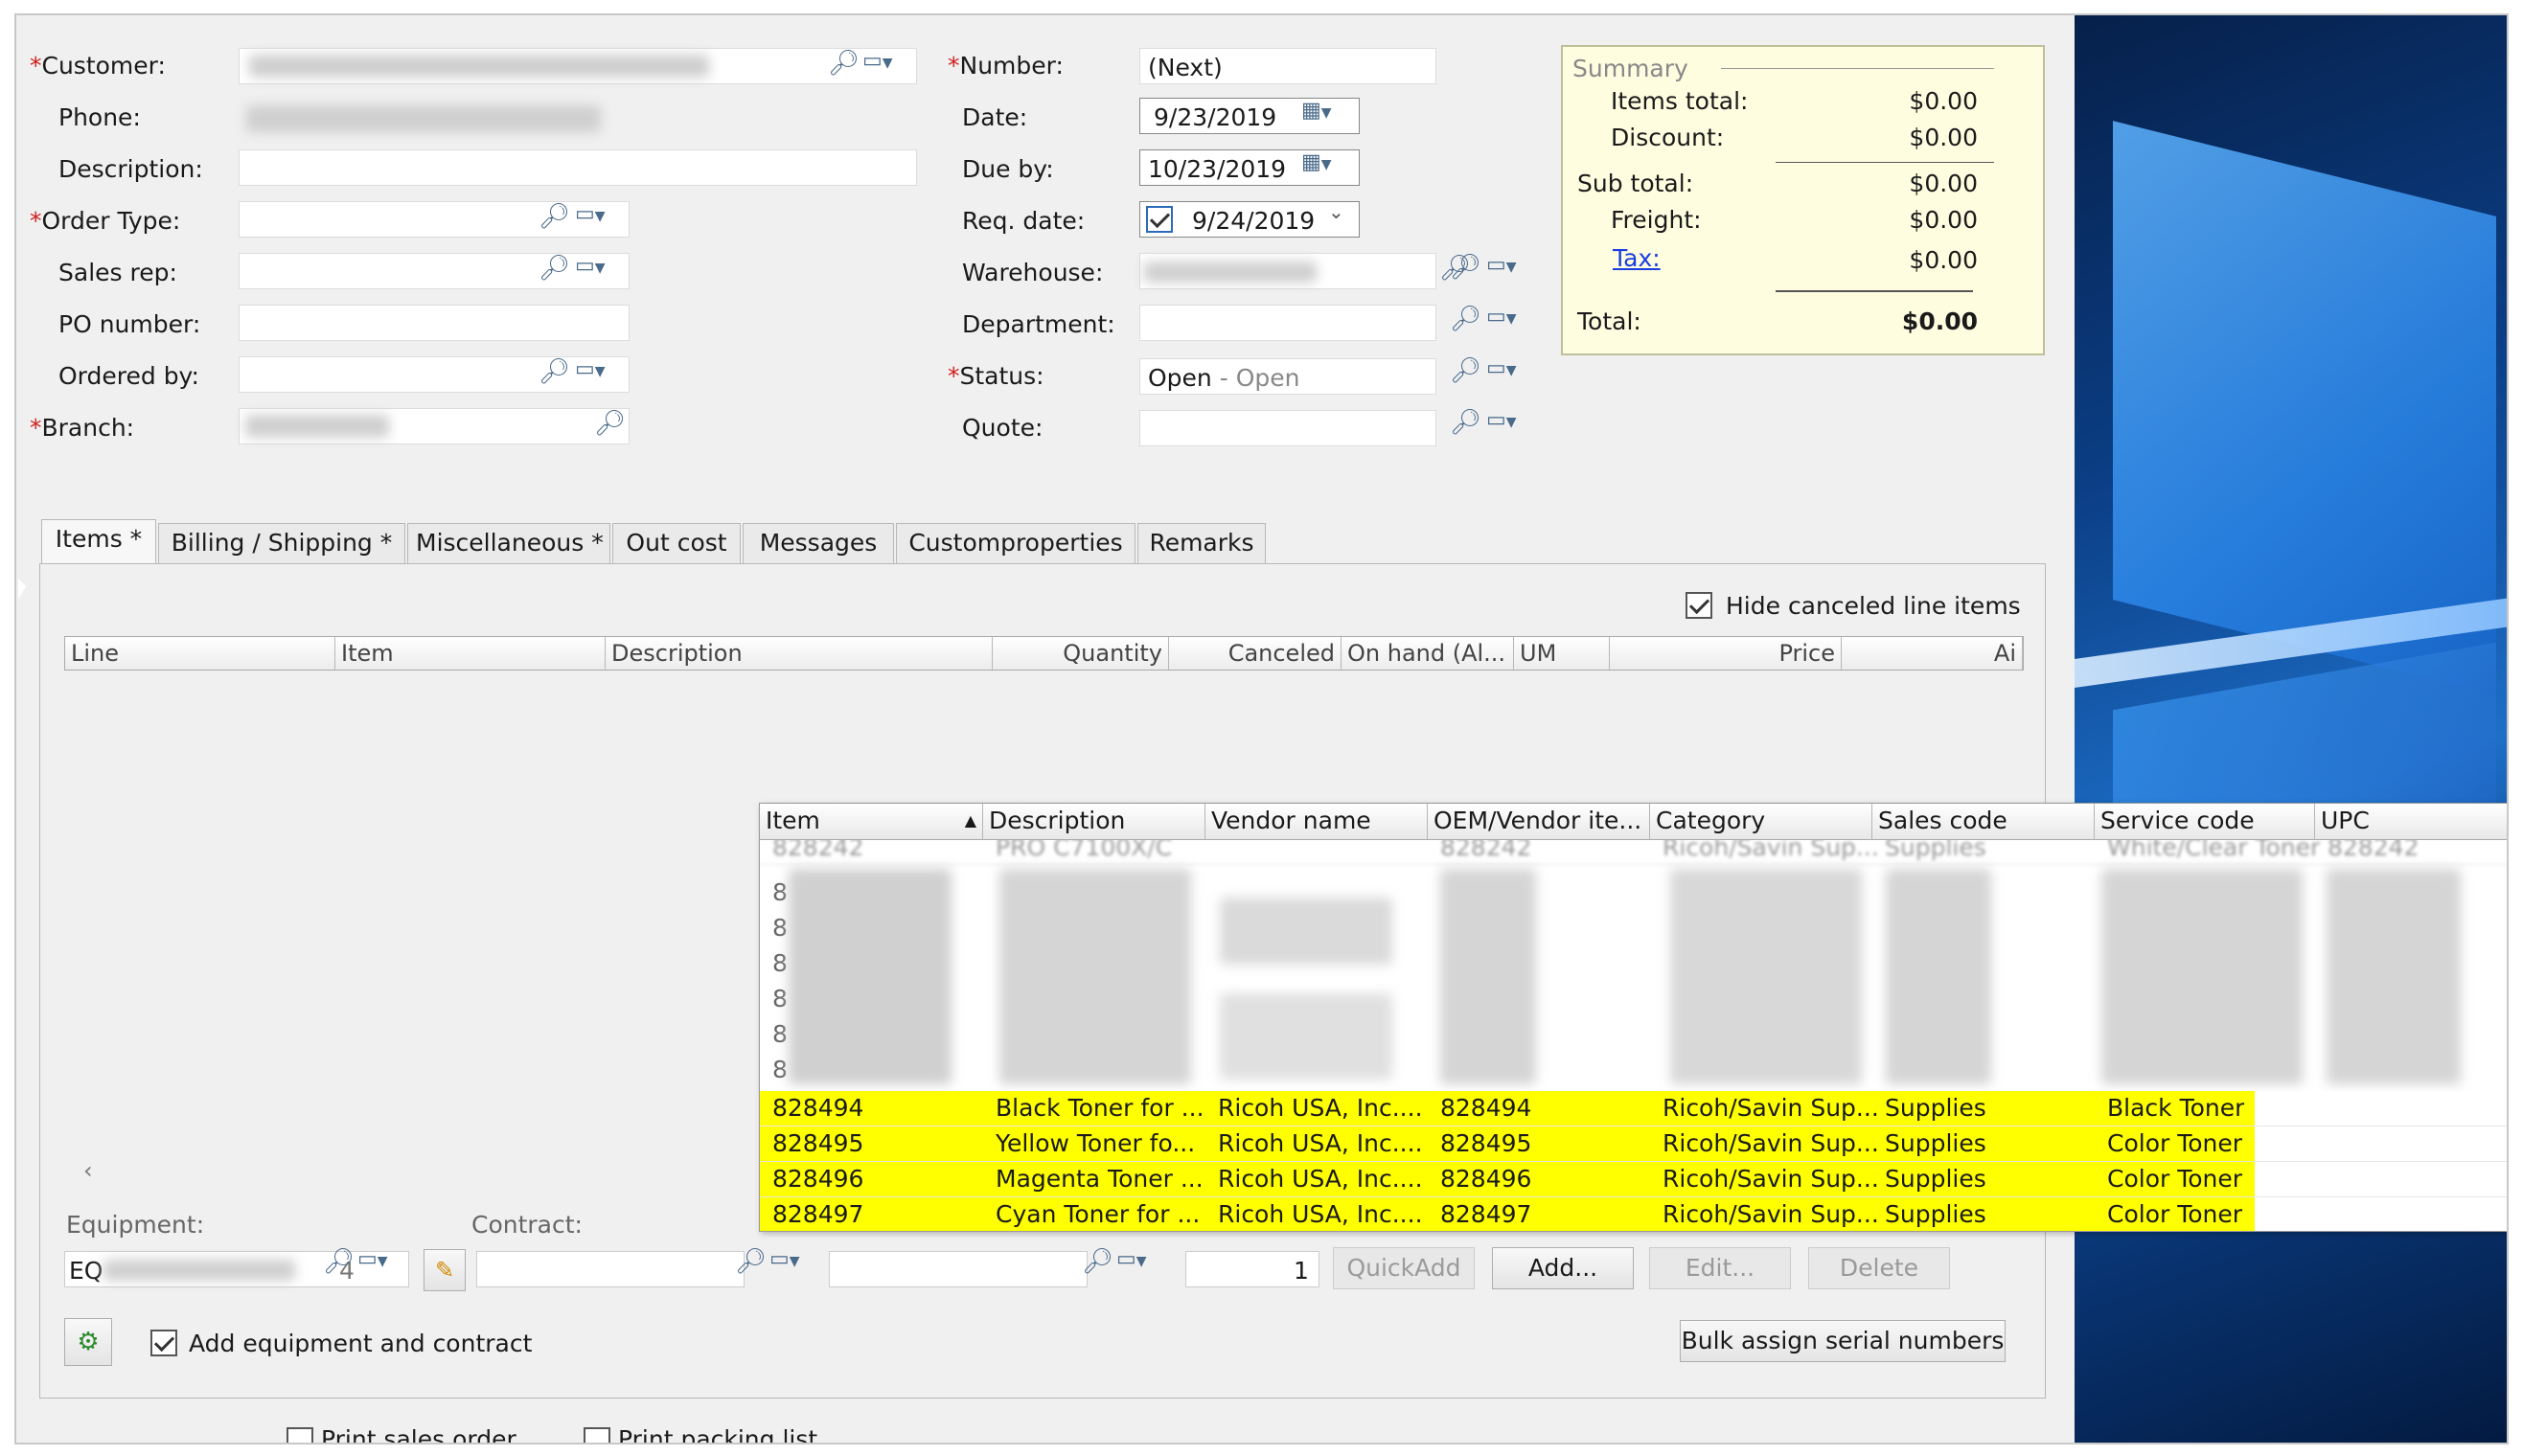 Image resolution: width=2523 pixels, height=1456 pixels. Describe the element at coordinates (1202, 544) in the screenshot. I see `tab-remarks: Remarks` at that location.